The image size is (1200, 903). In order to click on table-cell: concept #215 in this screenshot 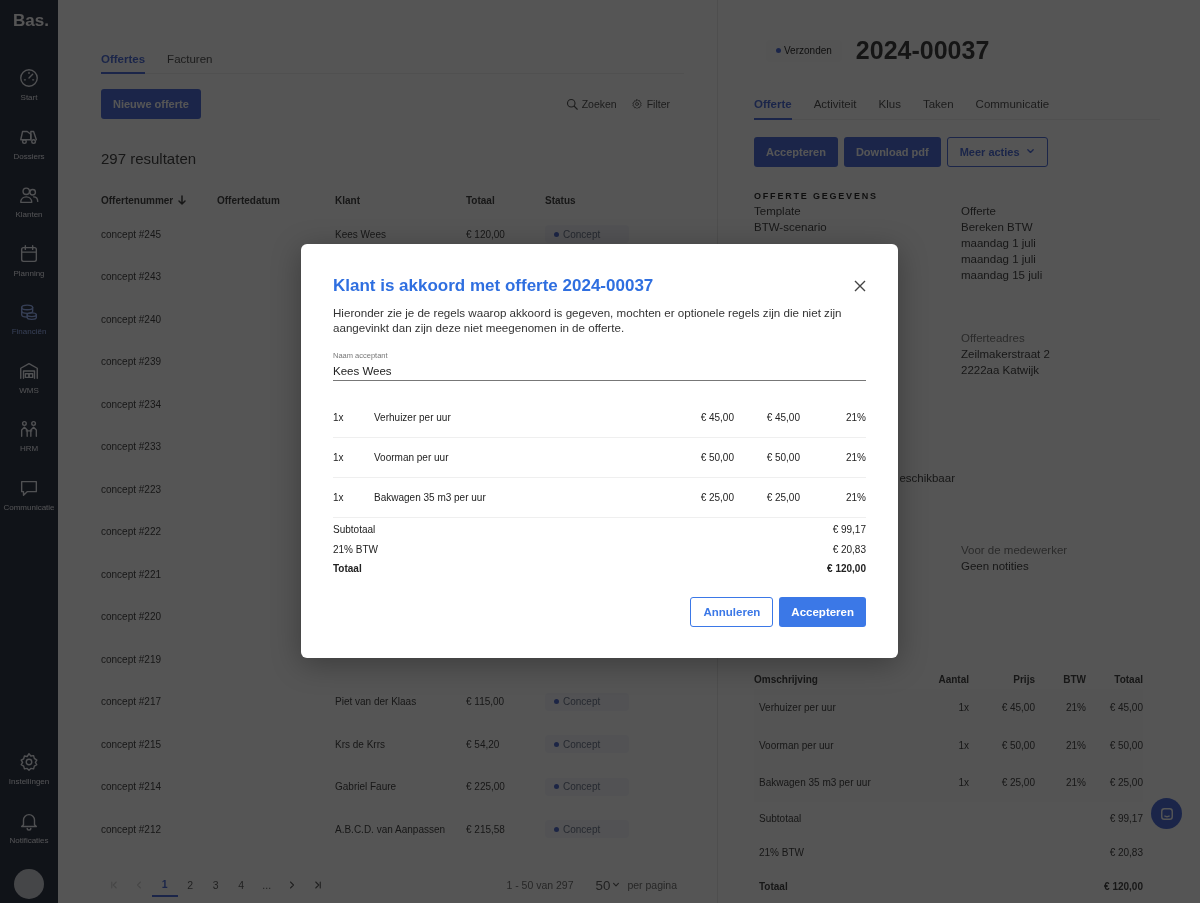, I will do `click(131, 744)`.